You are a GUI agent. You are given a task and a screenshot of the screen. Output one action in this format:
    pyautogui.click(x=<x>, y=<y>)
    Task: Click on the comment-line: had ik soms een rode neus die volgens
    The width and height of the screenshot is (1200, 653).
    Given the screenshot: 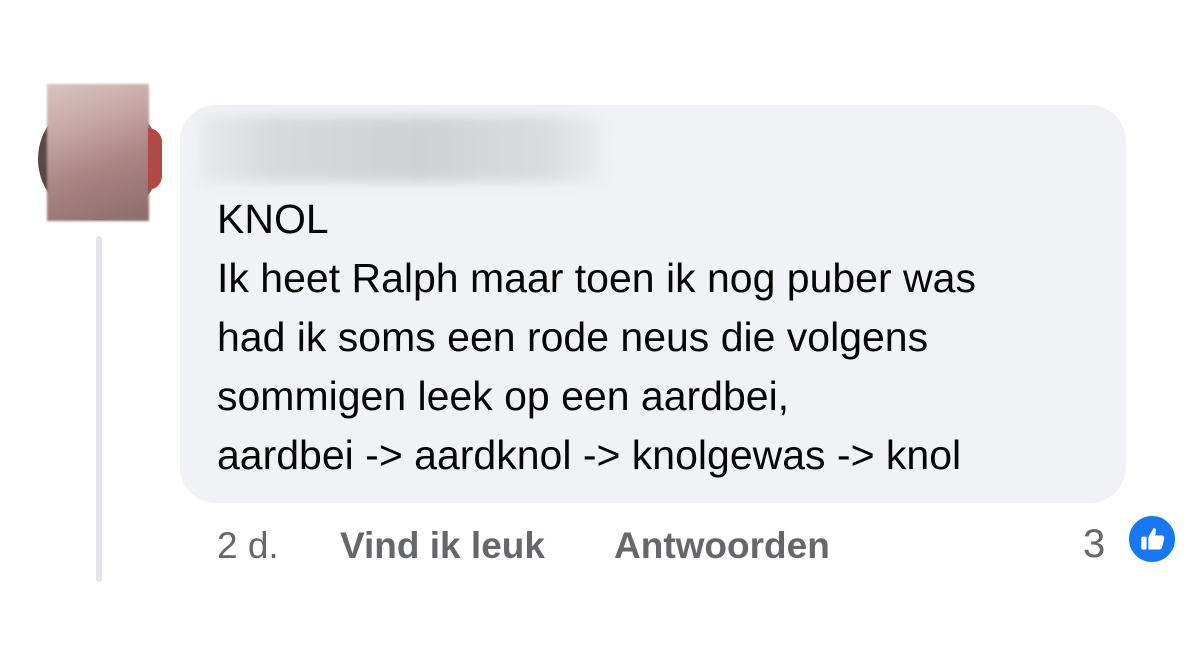 What is the action you would take?
    pyautogui.click(x=573, y=337)
    